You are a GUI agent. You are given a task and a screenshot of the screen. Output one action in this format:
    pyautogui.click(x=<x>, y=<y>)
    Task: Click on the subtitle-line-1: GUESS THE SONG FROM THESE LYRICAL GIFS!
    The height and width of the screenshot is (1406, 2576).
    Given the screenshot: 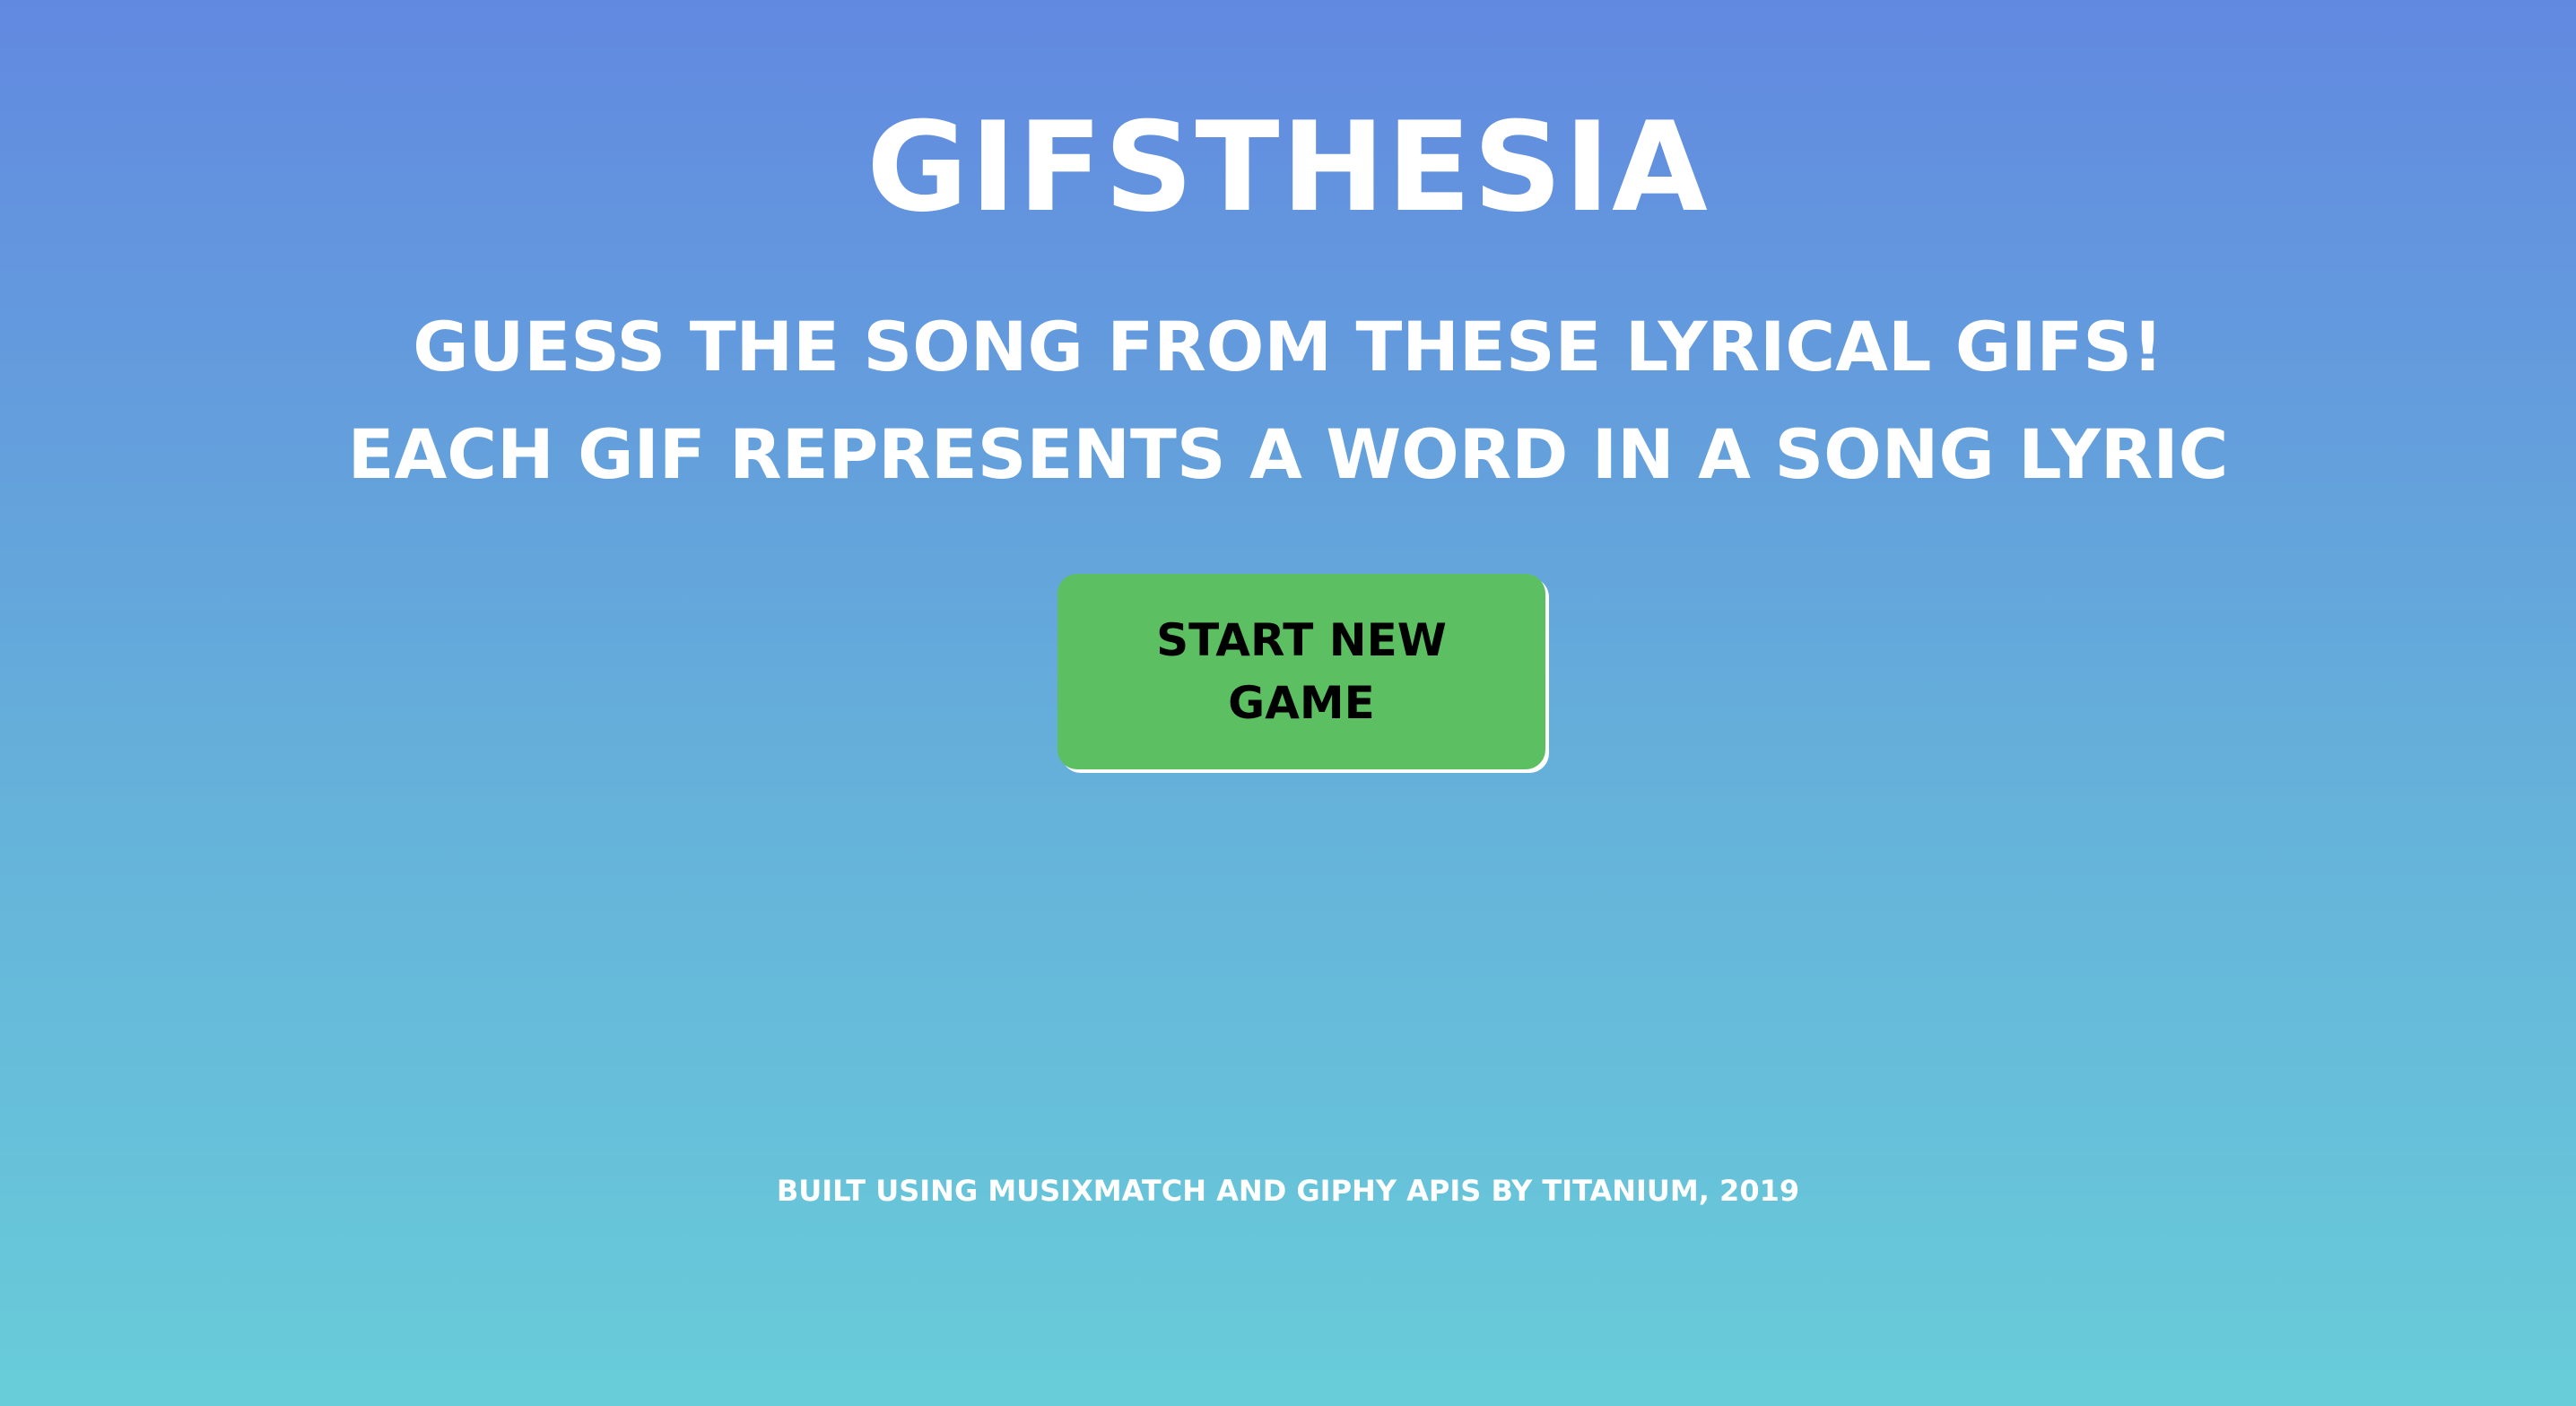 What is the action you would take?
    pyautogui.click(x=1288, y=346)
    